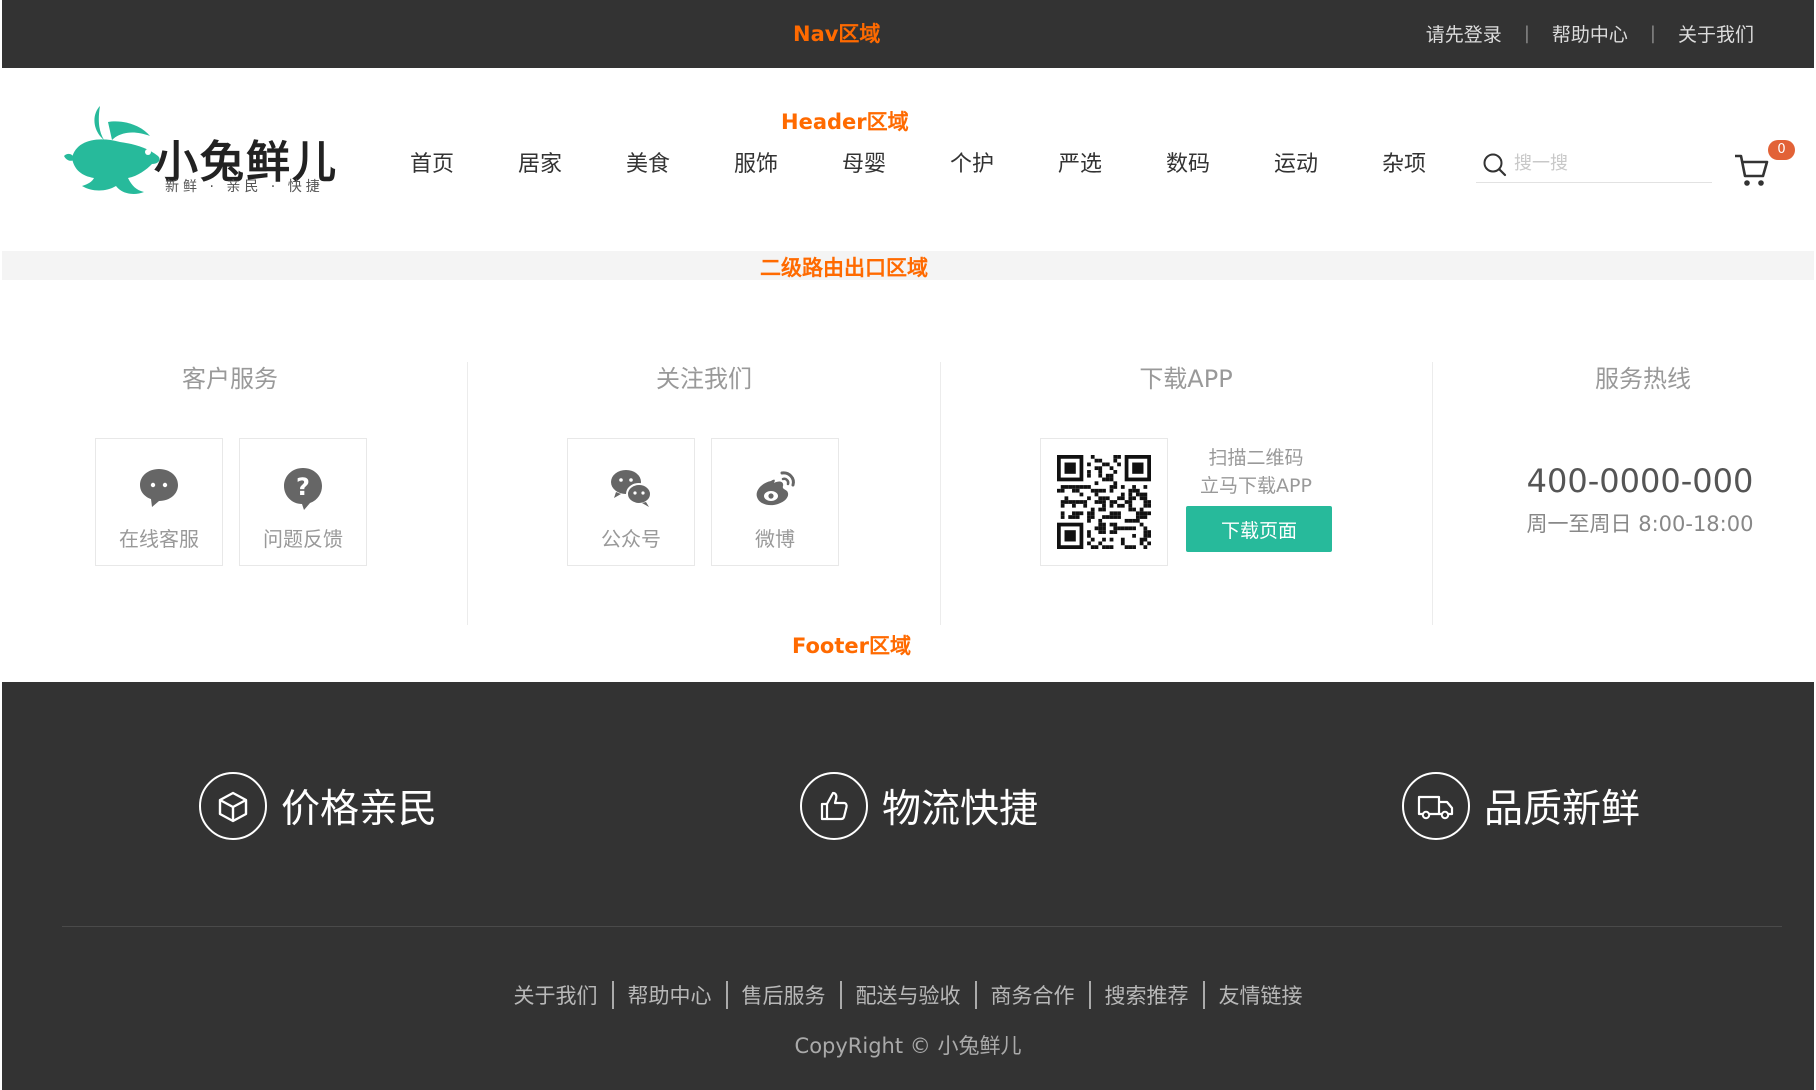 This screenshot has height=1090, width=1816. I want to click on wechat-tile: 公众号, so click(631, 502).